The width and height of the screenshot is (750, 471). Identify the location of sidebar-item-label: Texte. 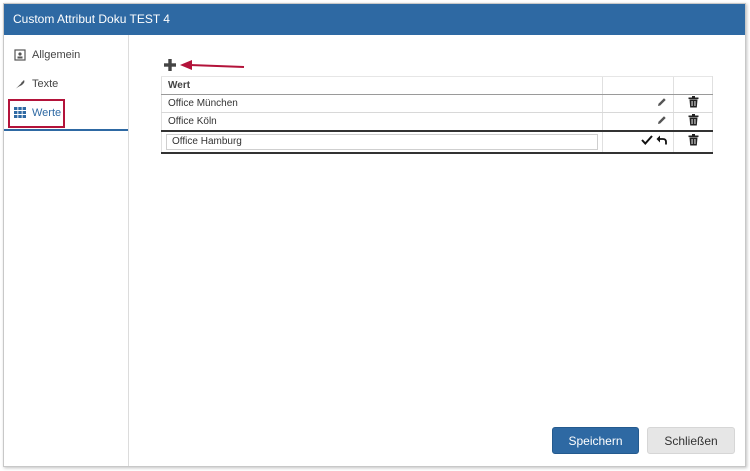
(45, 84).